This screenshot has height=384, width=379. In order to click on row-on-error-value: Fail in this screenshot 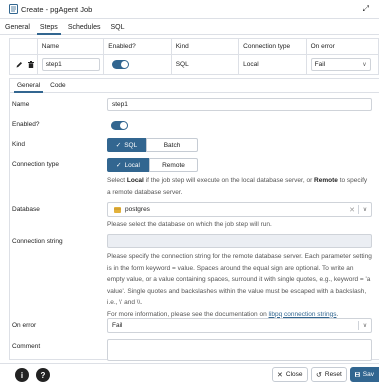, I will do `click(320, 64)`.